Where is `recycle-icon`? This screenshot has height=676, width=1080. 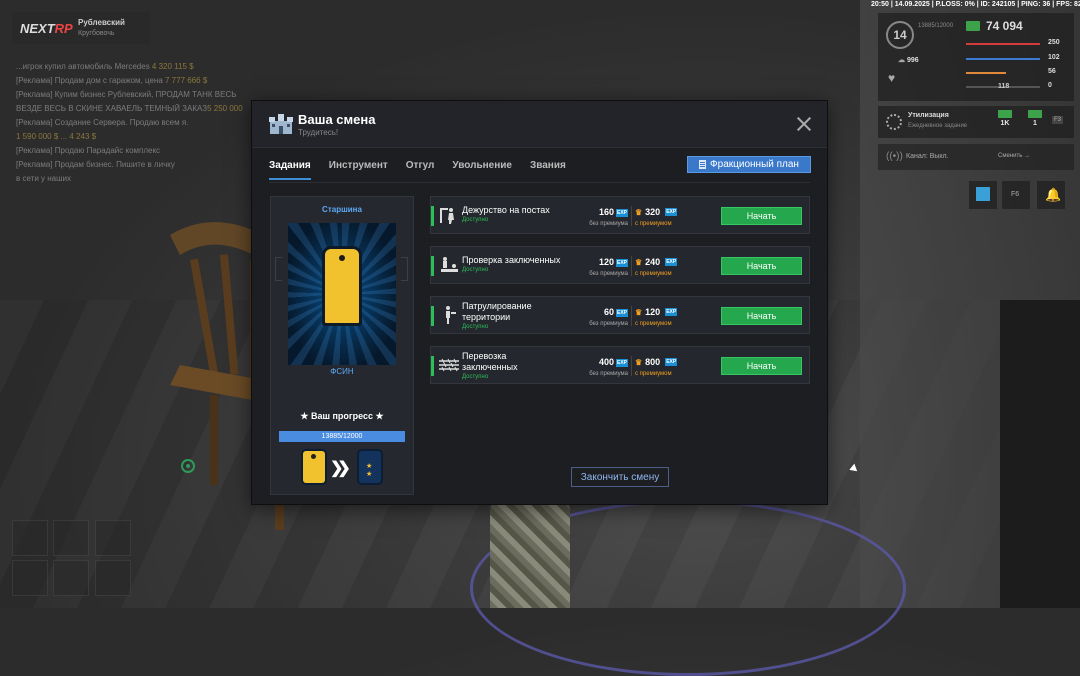 recycle-icon is located at coordinates (894, 122).